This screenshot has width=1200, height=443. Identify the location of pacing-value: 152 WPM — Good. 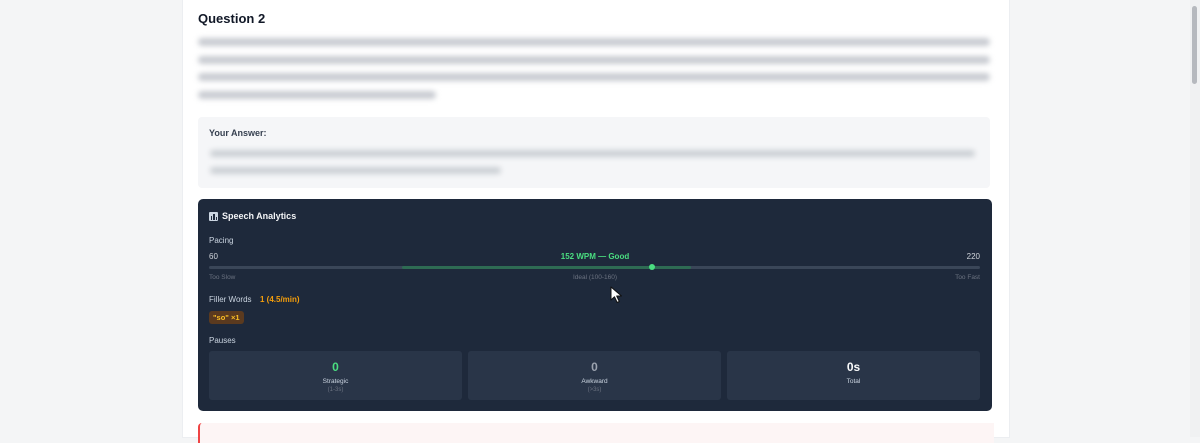
(595, 256).